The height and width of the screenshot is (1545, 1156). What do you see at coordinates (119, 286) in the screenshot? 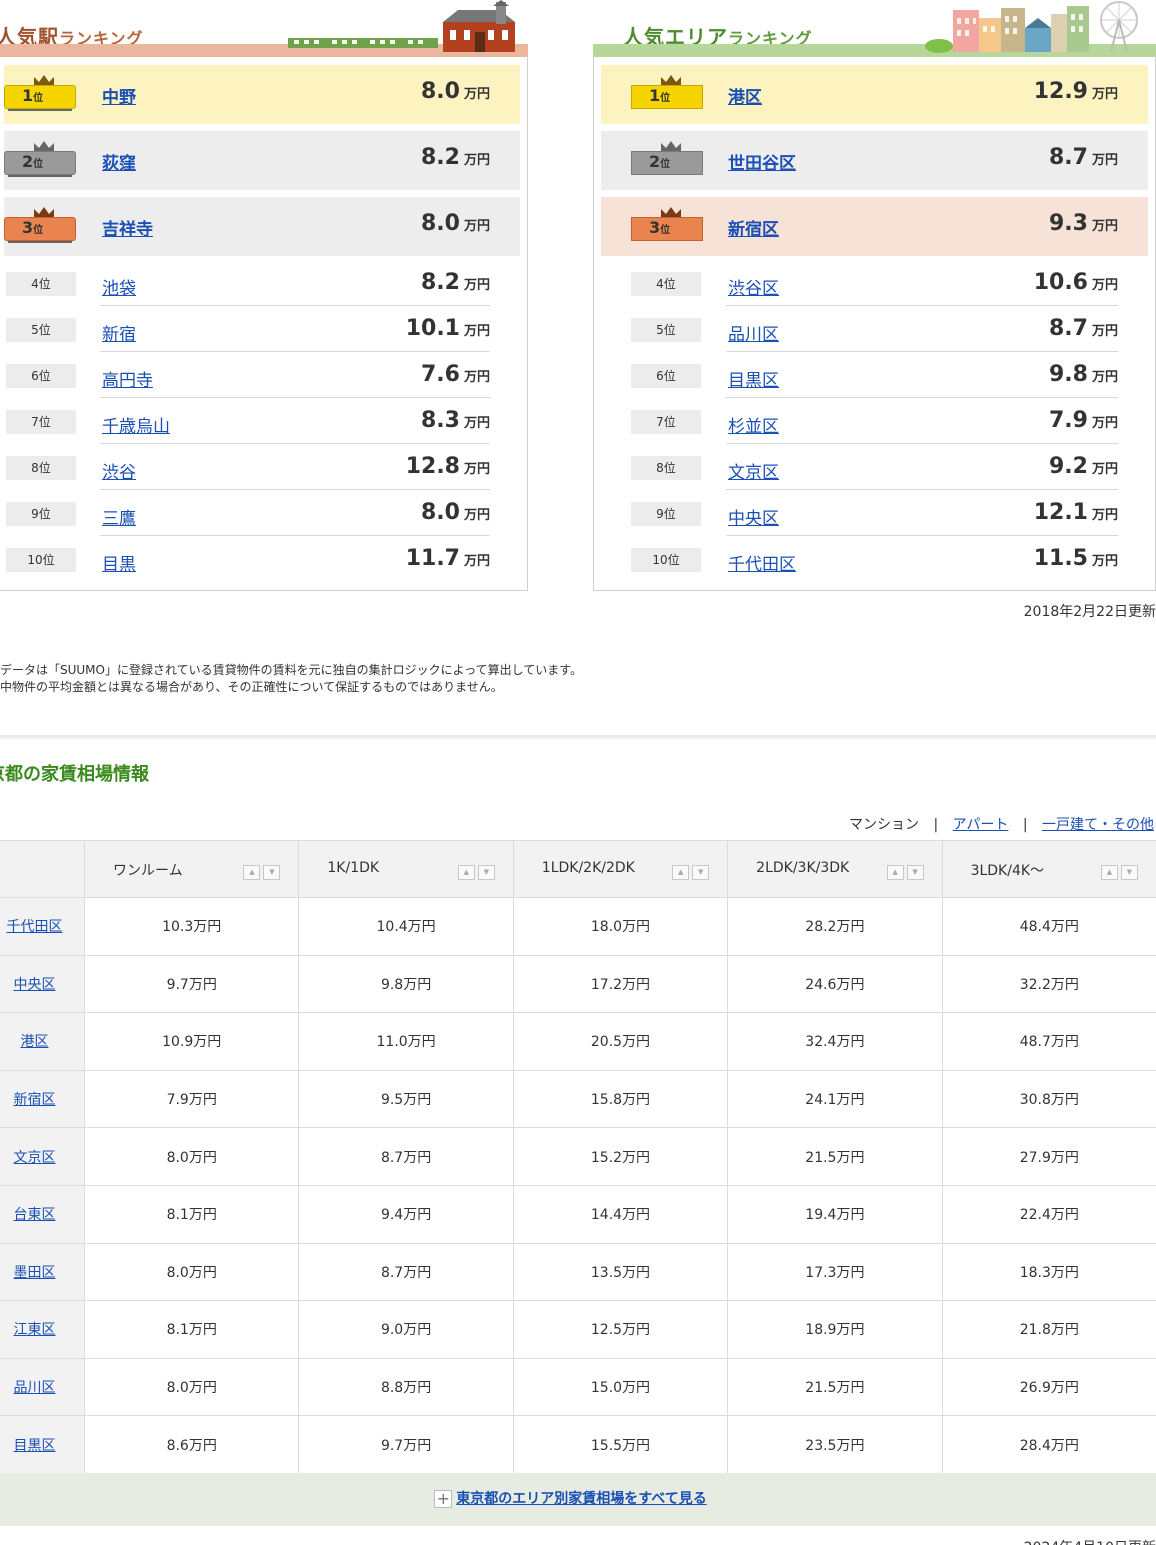
I see `station-link: 池袋` at bounding box center [119, 286].